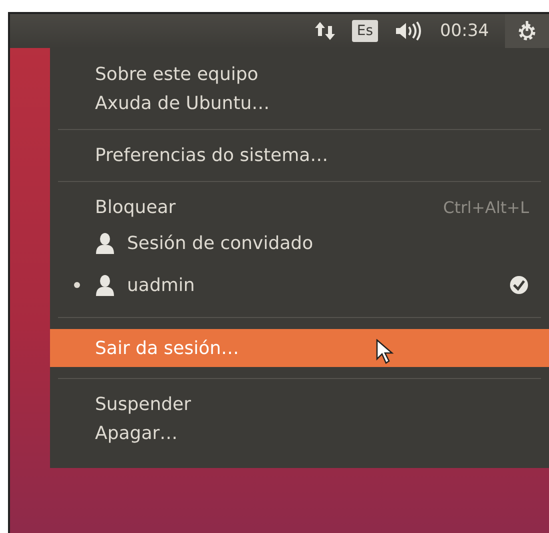  Describe the element at coordinates (527, 31) in the screenshot. I see `session-menu-button` at that location.